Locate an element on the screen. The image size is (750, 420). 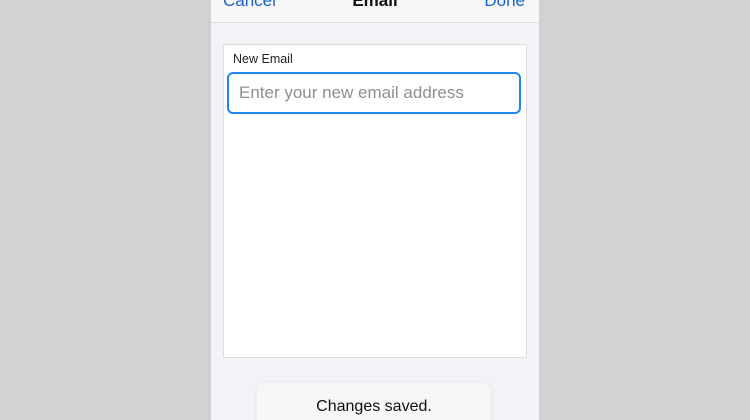
changes-saved-toast: Changes saved. is located at coordinates (374, 401).